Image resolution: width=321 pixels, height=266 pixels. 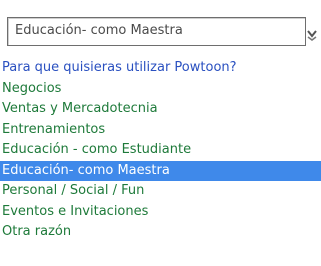 I want to click on option-personal: Personal / Social / Fun, so click(x=160, y=191).